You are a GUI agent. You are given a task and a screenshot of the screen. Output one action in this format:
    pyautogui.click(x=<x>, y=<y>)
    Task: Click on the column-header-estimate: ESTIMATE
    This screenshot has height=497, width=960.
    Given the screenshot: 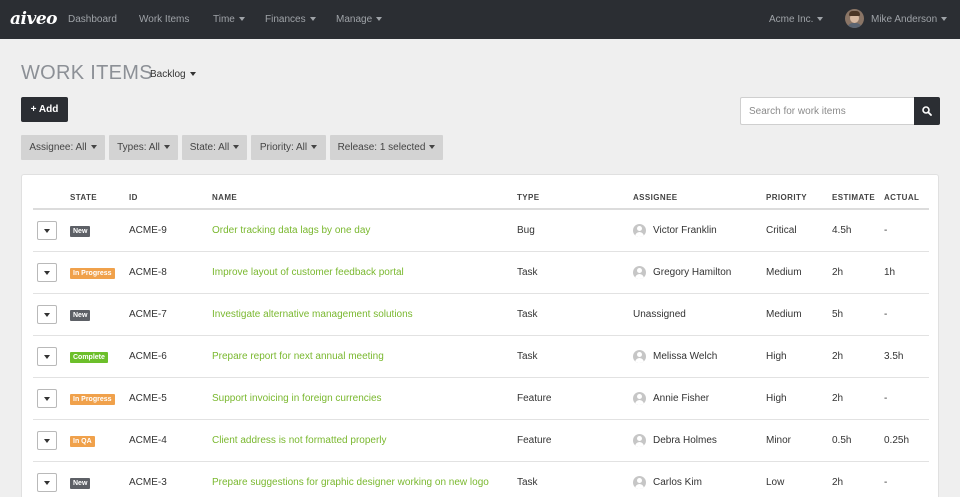 What is the action you would take?
    pyautogui.click(x=853, y=197)
    